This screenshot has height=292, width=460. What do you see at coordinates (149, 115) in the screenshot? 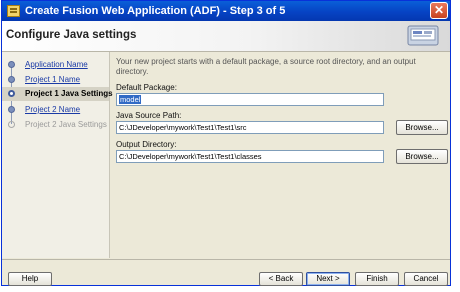
I see `java-source-path-label: Java Source Path:` at bounding box center [149, 115].